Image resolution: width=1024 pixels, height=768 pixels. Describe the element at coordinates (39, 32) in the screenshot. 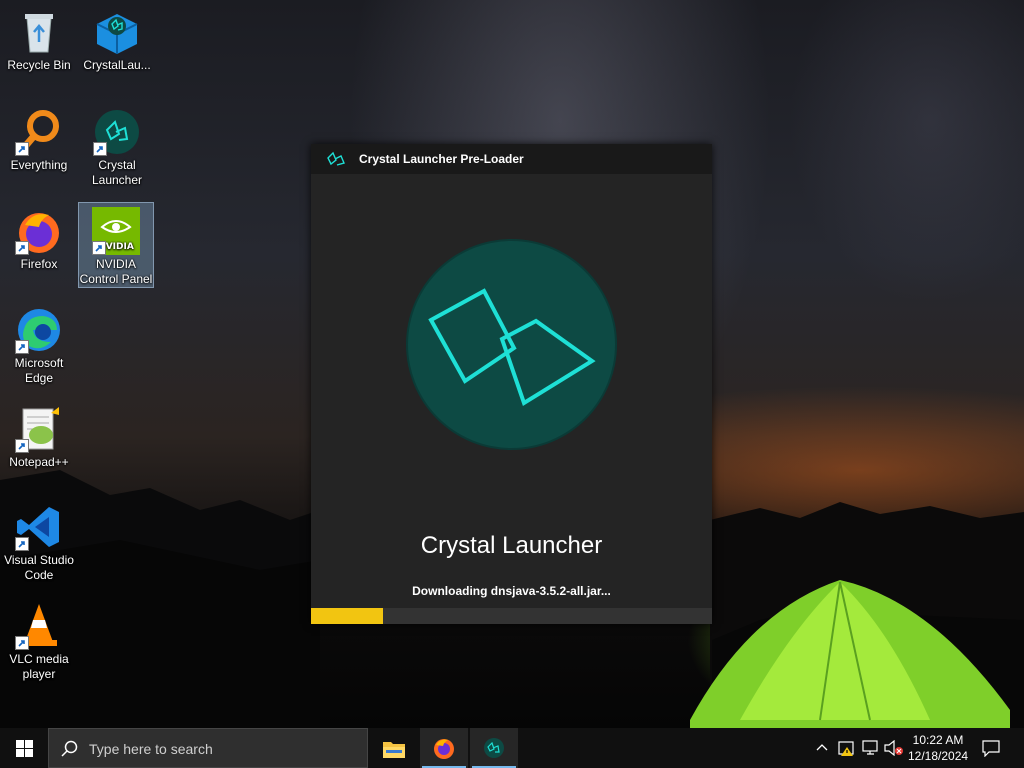

I see `recycle-bin-icon` at that location.